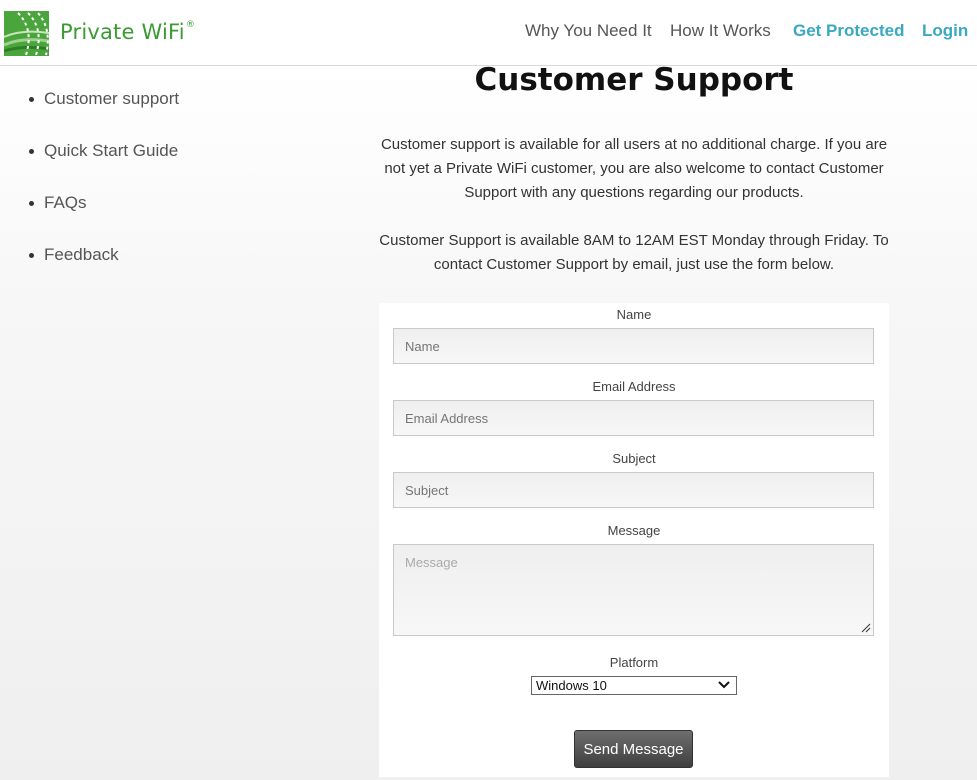 The image size is (977, 780). Describe the element at coordinates (633, 418) in the screenshot. I see `email-input` at that location.